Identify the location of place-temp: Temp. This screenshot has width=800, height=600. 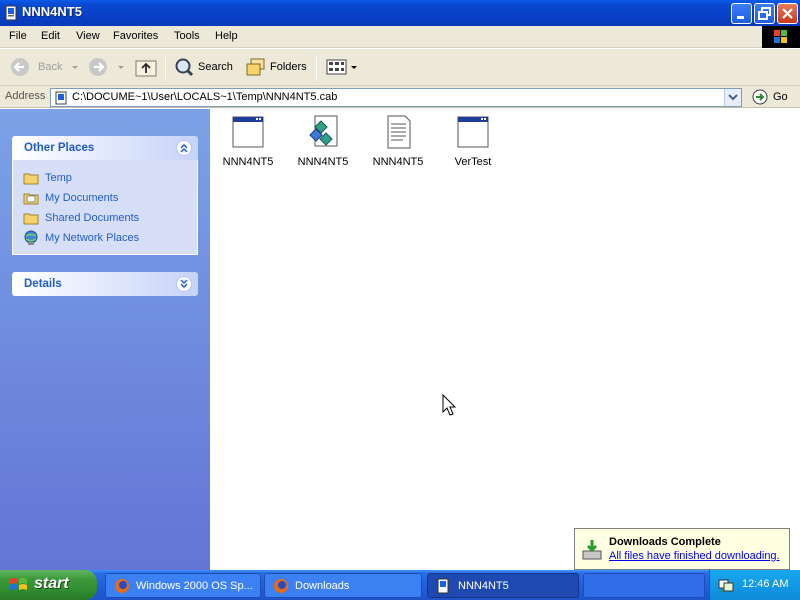
(110, 178).